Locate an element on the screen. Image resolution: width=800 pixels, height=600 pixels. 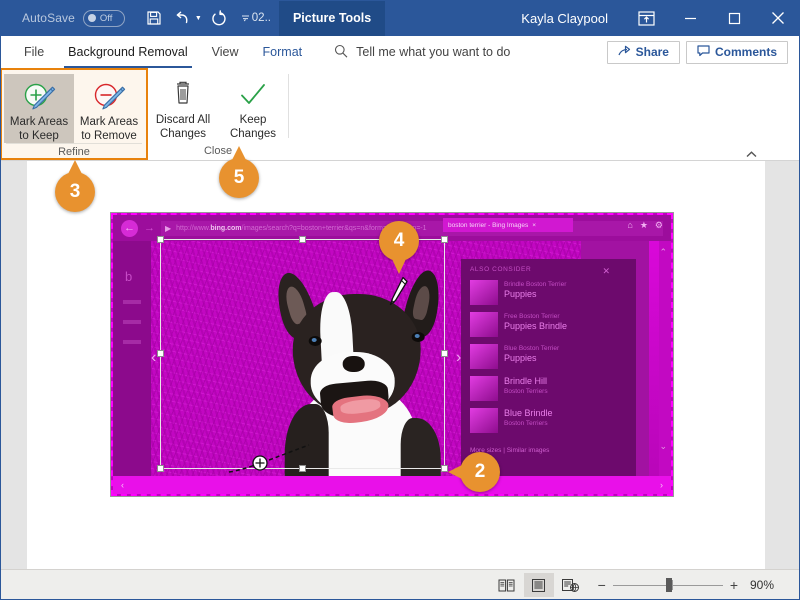
undo-dropdown-caret: ▼ is located at coordinates (198, 18).